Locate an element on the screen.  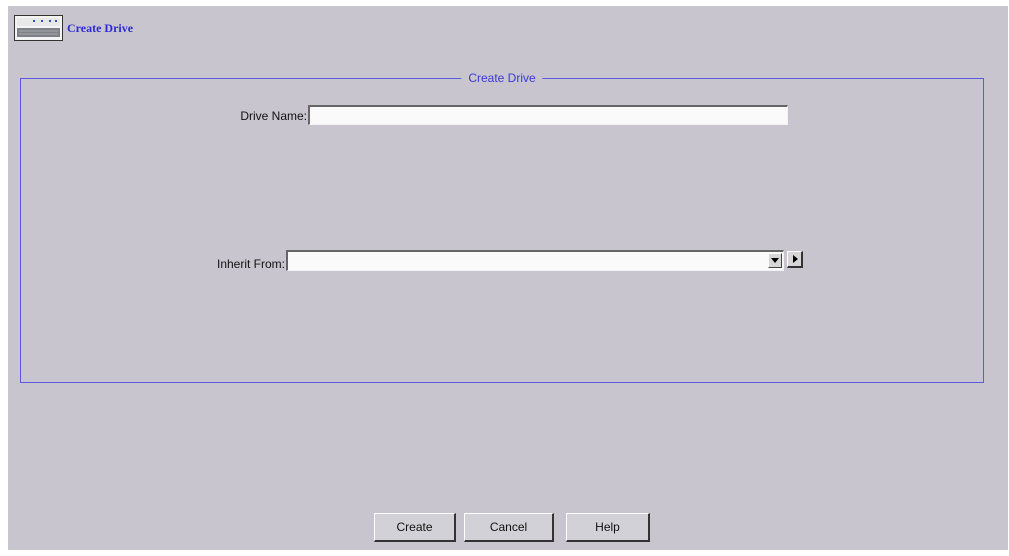
inherit-from-label: Inherit From: is located at coordinates (250, 264).